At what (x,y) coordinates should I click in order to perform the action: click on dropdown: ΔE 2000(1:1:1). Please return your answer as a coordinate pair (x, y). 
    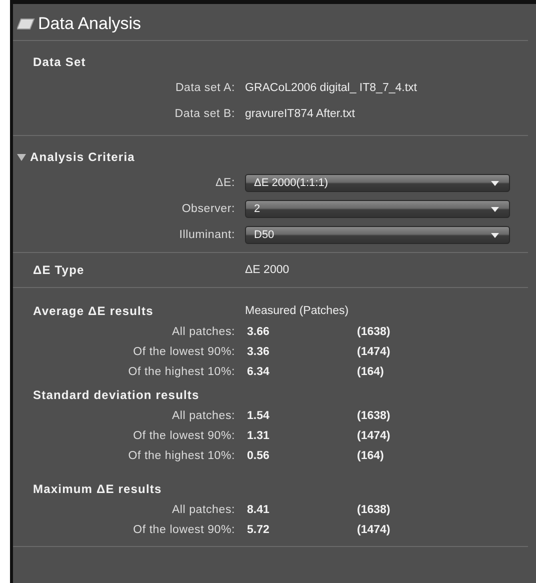
    Looking at the image, I should click on (377, 183).